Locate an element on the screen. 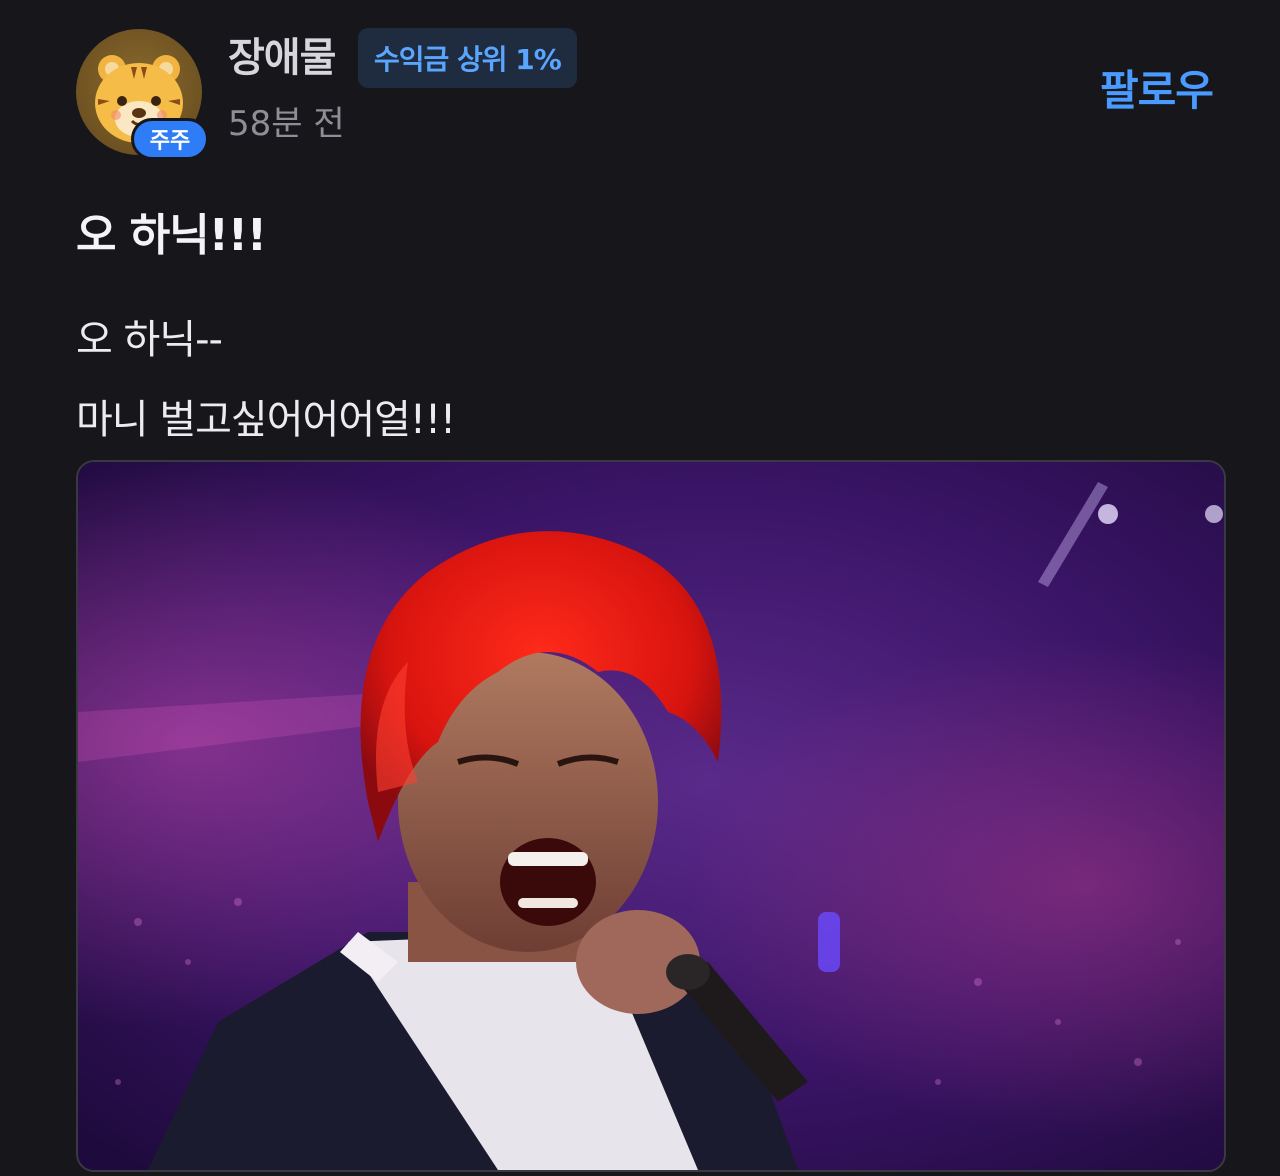 The image size is (1280, 1176). author-name: 장애물 is located at coordinates (282, 58).